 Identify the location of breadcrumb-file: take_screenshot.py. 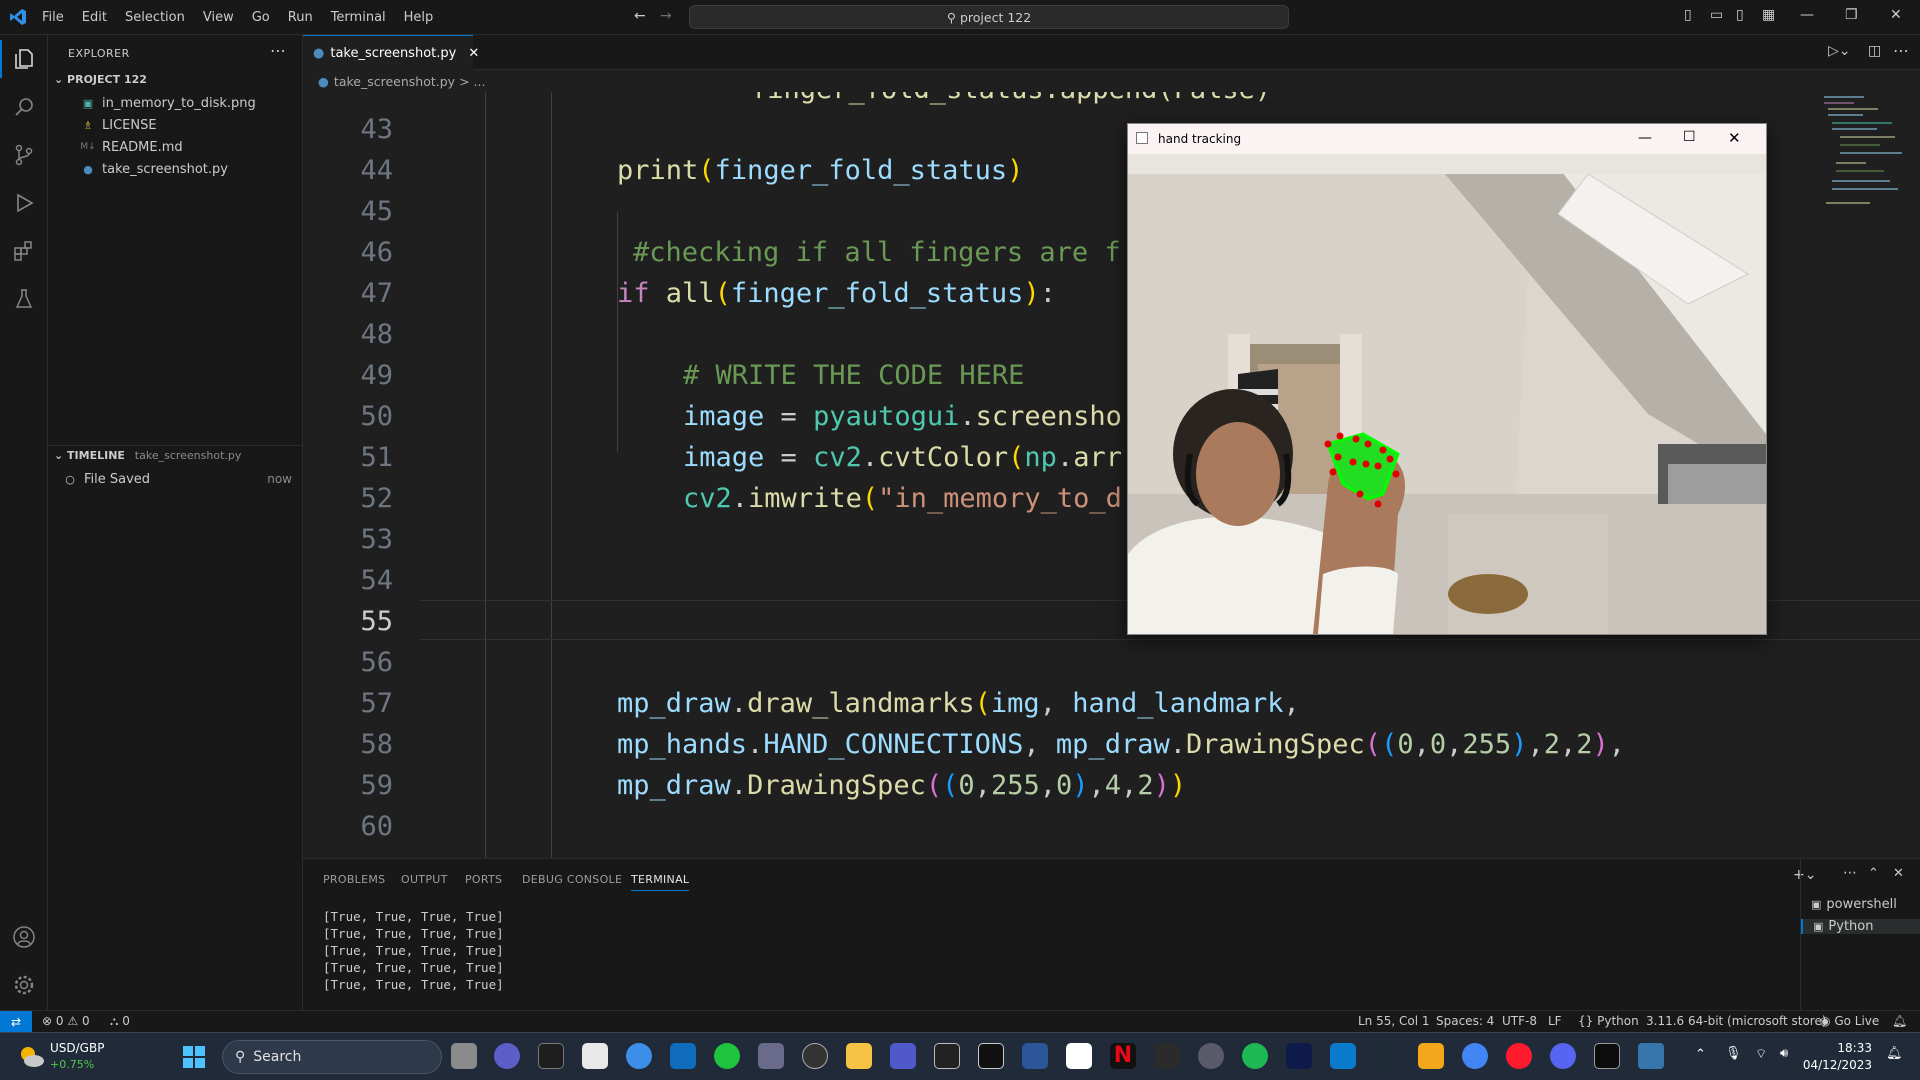
(394, 81).